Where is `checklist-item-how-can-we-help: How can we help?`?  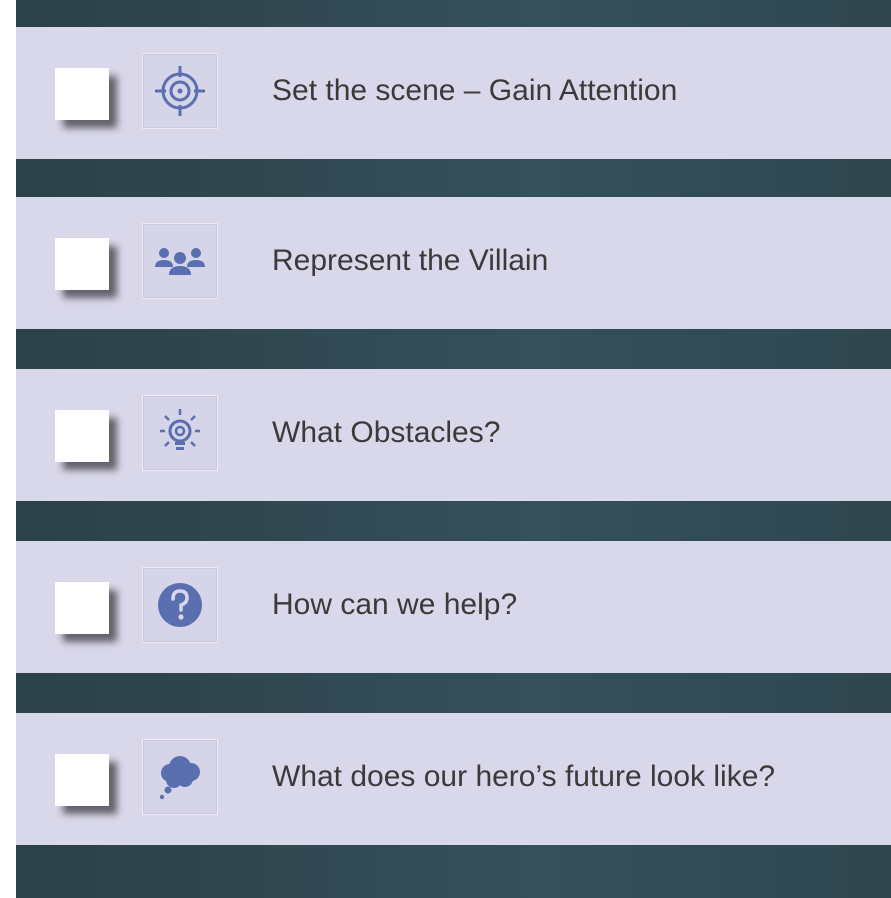
checklist-item-how-can-we-help: How can we help? is located at coordinates (453, 607).